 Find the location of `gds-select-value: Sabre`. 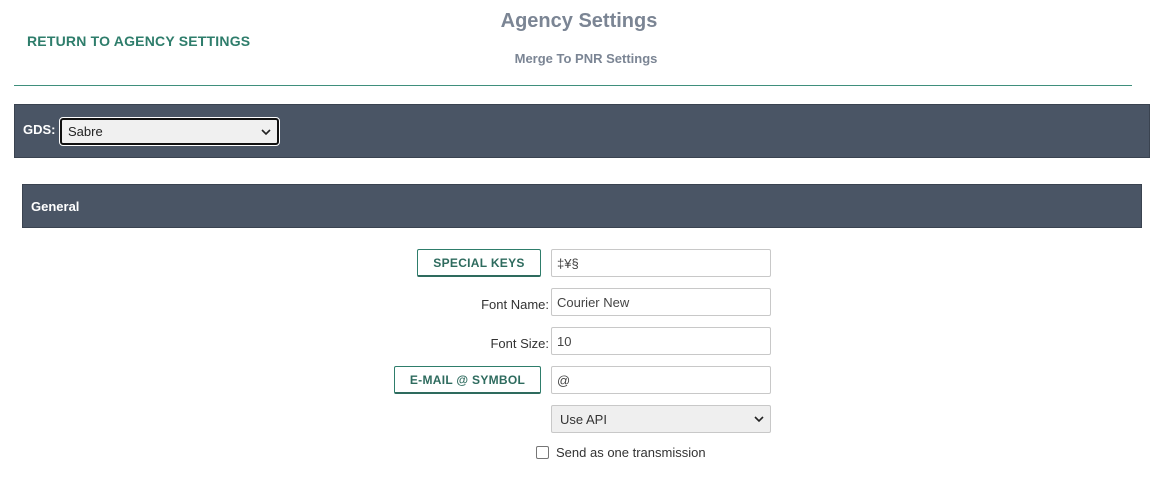

gds-select-value: Sabre is located at coordinates (85, 131).